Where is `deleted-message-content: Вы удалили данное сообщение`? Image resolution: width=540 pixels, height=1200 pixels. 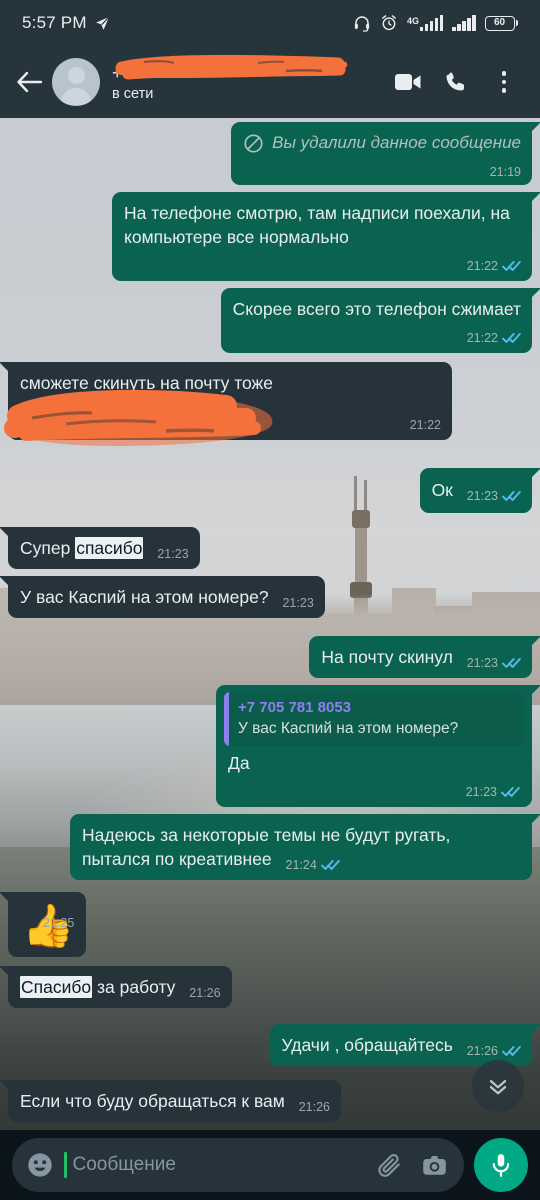
deleted-message-content: Вы удалили данное сообщение is located at coordinates (382, 143).